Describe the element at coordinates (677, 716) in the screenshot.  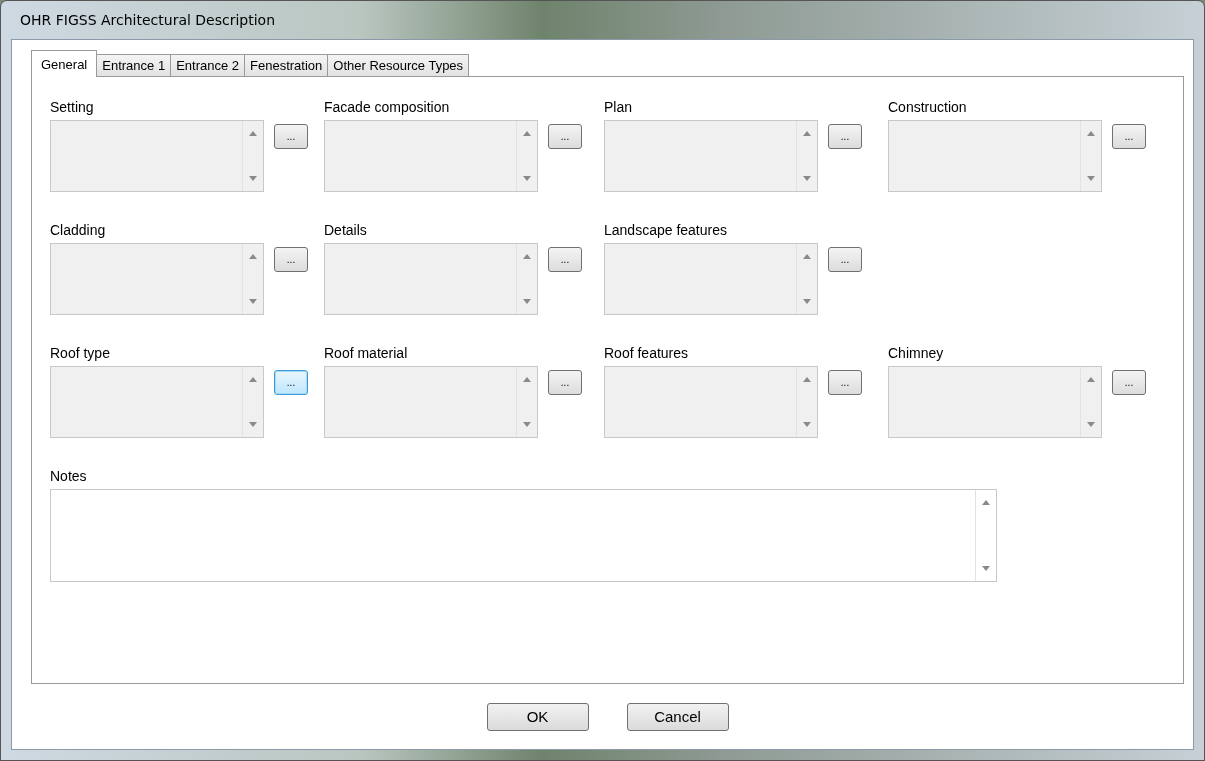
I see `dialog-button: Cancel` at that location.